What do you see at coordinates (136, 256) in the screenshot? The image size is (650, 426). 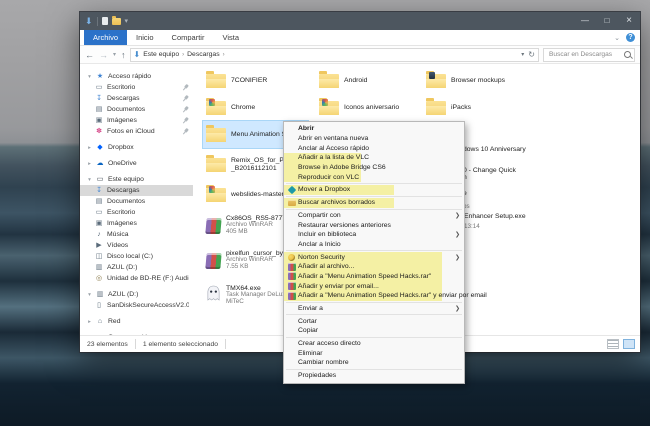 I see `sidebar-item-disco-local-c-: ◫ Disco local (C:)` at bounding box center [136, 256].